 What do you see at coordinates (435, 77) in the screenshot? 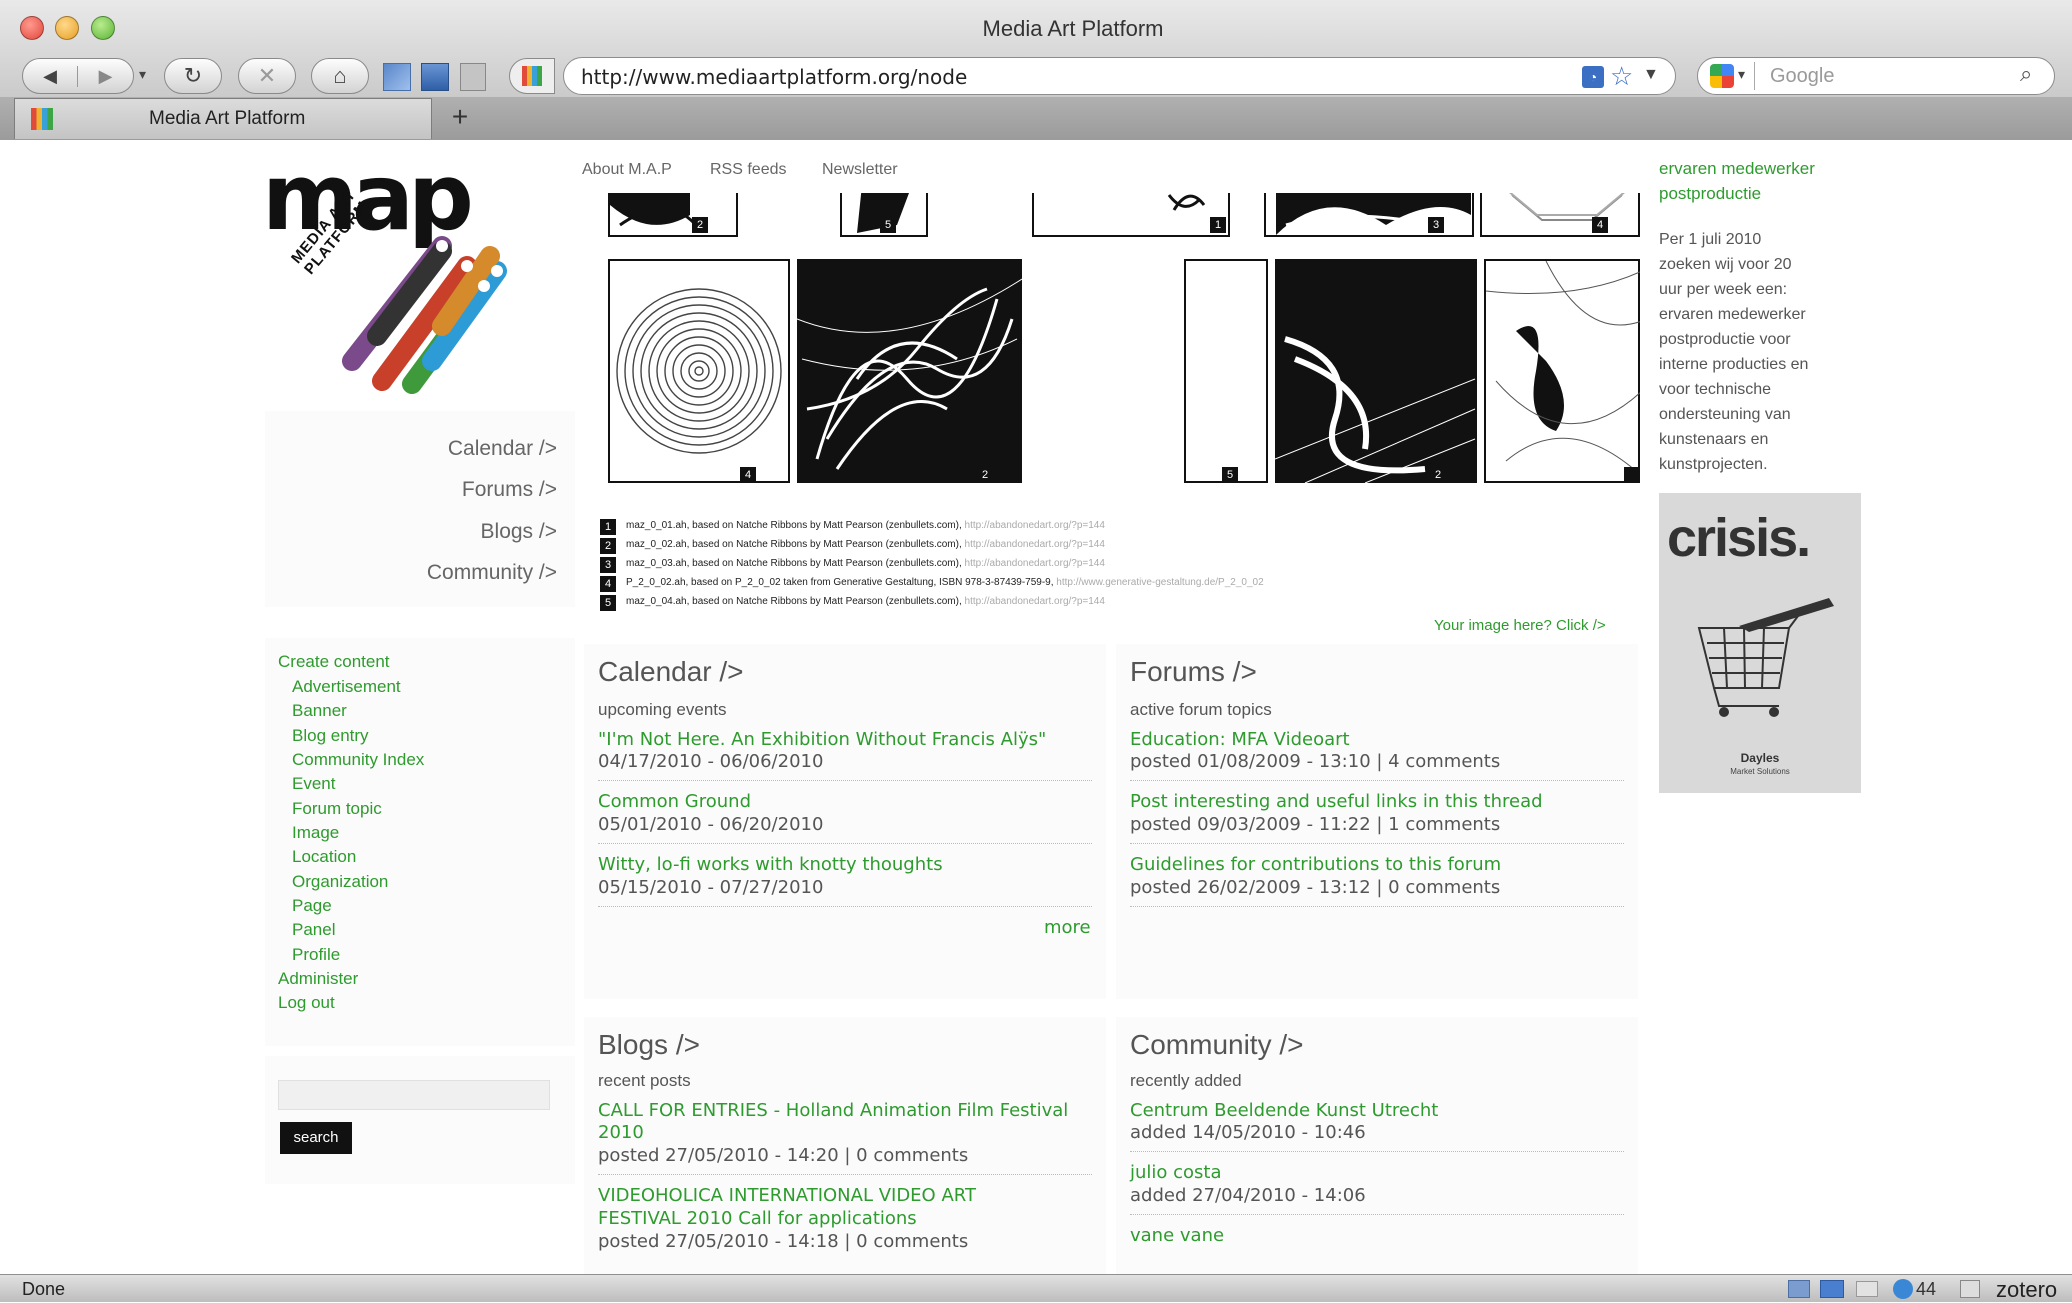
I see `sidebar-icon` at bounding box center [435, 77].